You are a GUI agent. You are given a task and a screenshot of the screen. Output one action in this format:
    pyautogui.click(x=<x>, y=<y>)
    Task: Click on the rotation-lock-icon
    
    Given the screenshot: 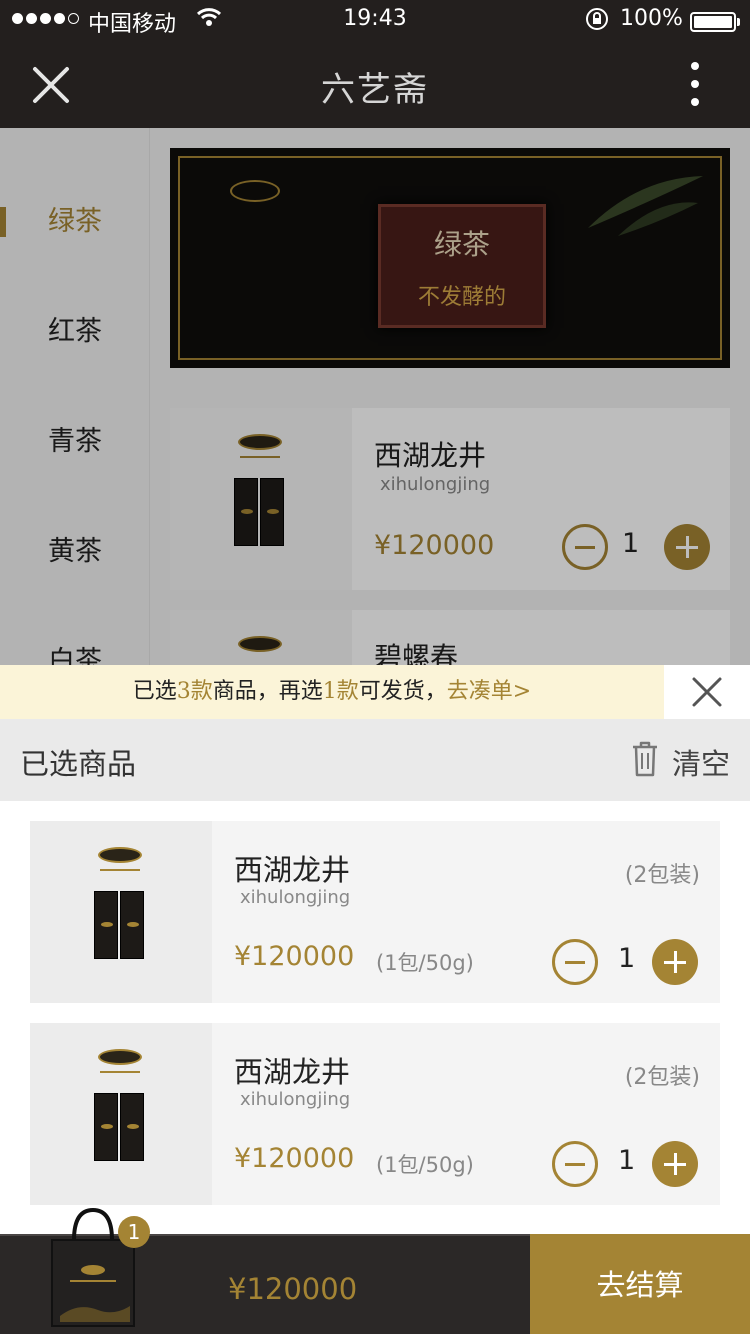 What is the action you would take?
    pyautogui.click(x=597, y=22)
    